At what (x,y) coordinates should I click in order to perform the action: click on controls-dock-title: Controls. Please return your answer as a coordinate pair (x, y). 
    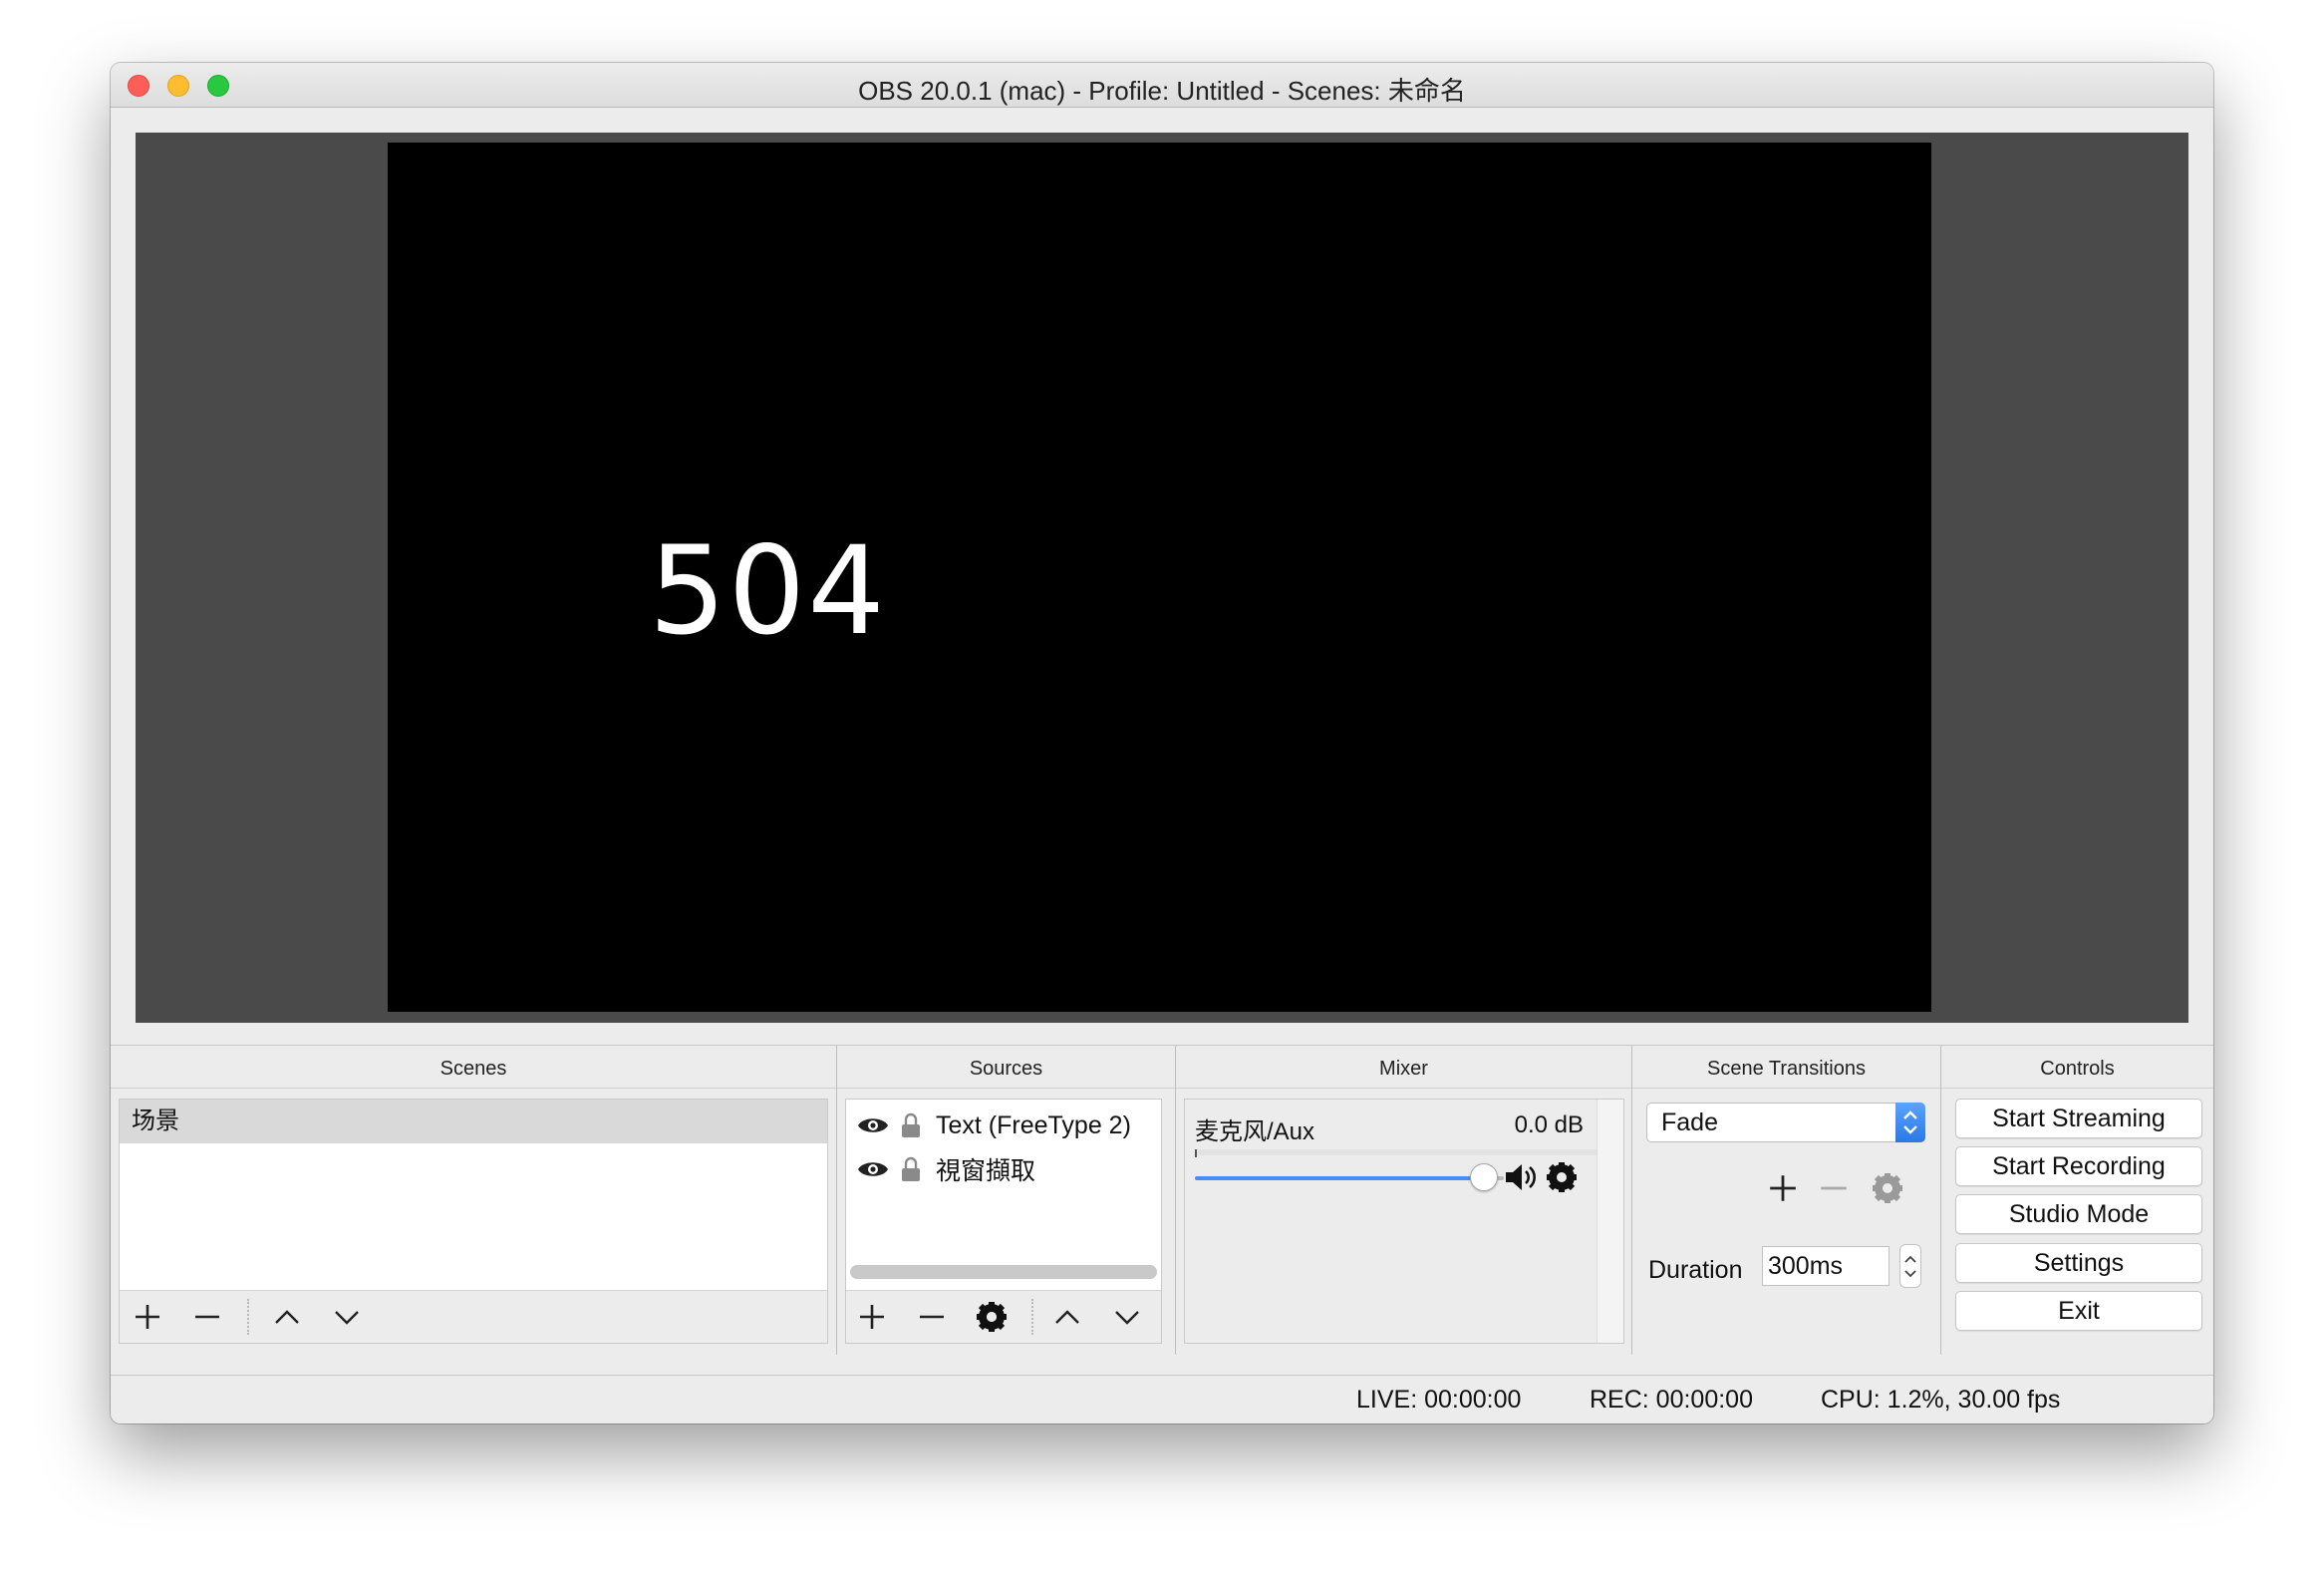
    Looking at the image, I should click on (2077, 1067).